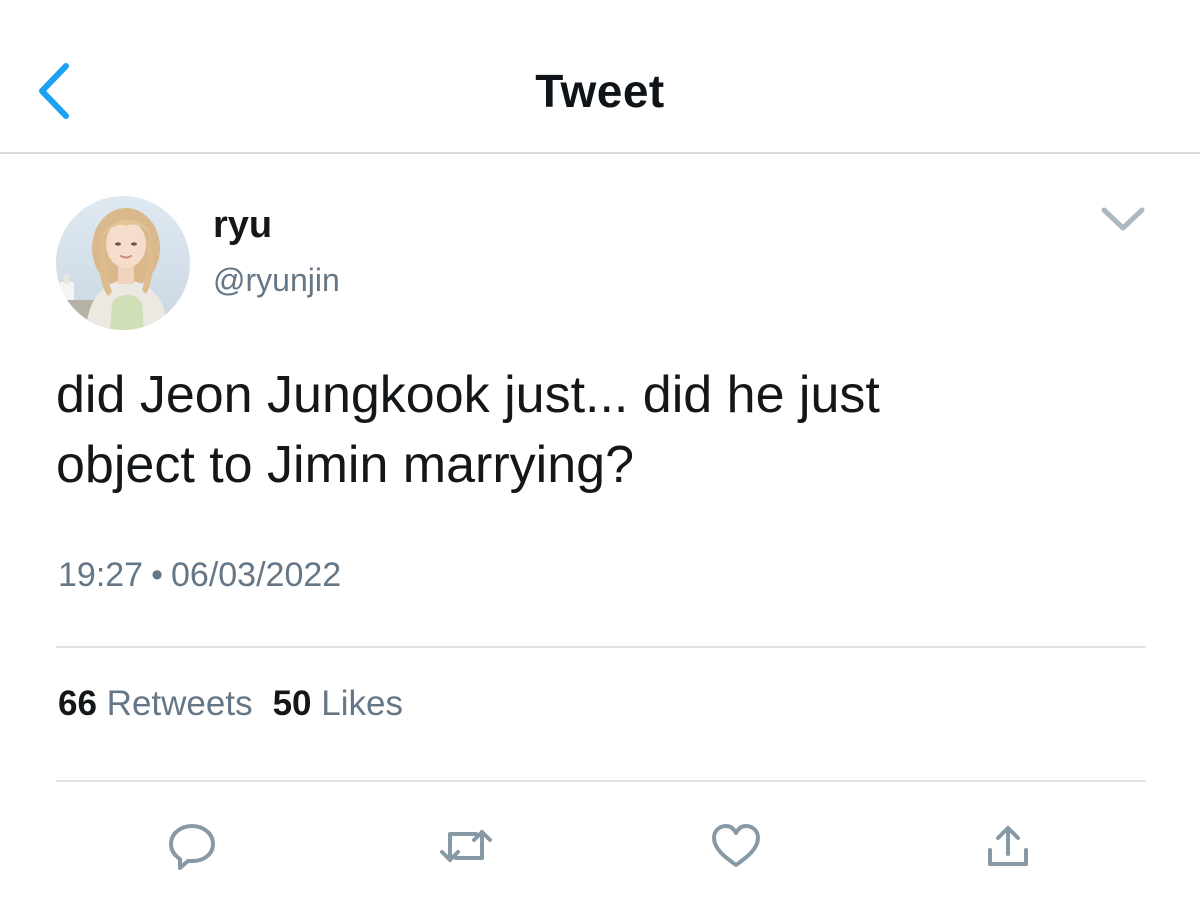 The height and width of the screenshot is (900, 1200). I want to click on tweet-date: 06/03/2022, so click(256, 575).